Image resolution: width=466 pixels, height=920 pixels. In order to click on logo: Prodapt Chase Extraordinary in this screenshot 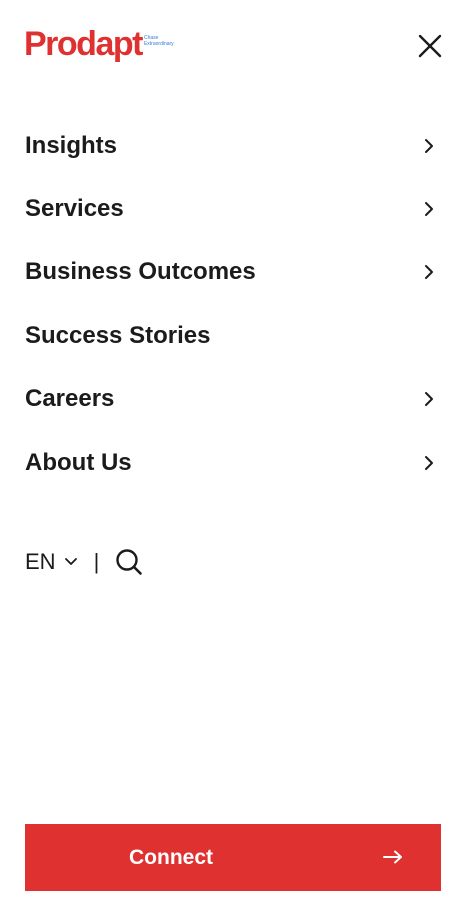, I will do `click(99, 44)`.